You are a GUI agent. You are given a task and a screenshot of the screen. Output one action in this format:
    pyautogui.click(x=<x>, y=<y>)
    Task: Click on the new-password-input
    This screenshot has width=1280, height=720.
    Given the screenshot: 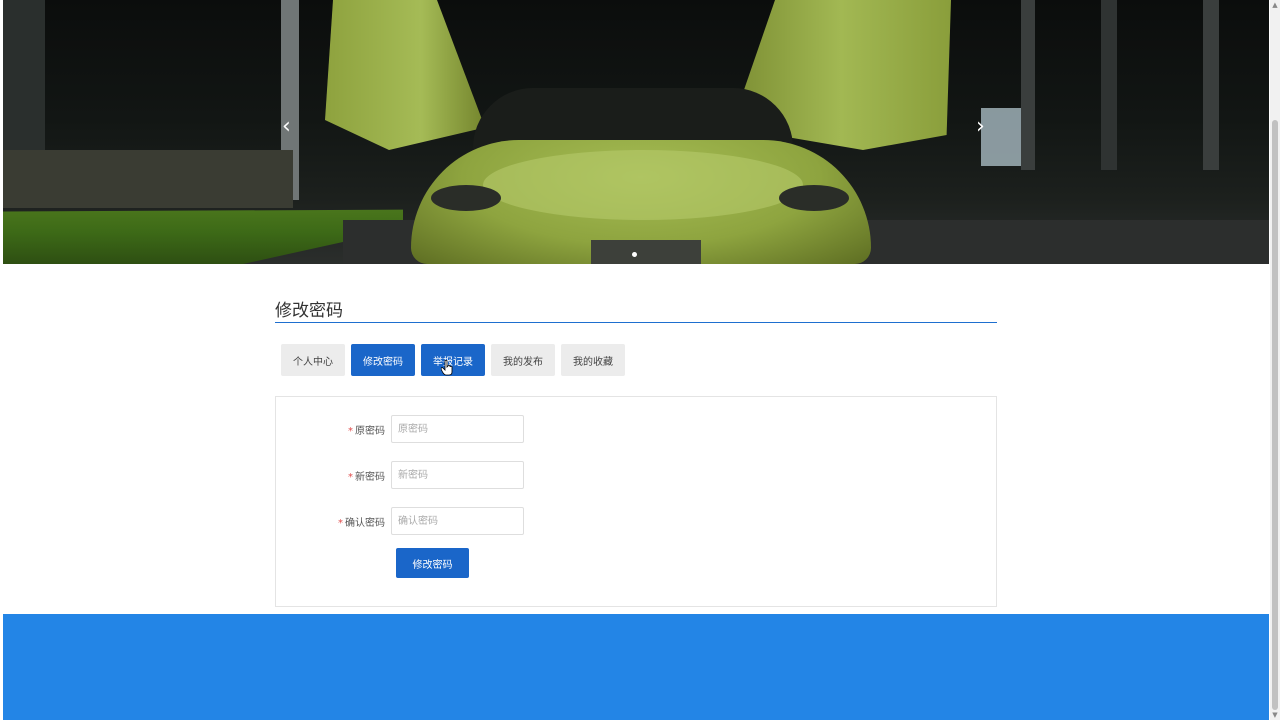 What is the action you would take?
    pyautogui.click(x=457, y=475)
    